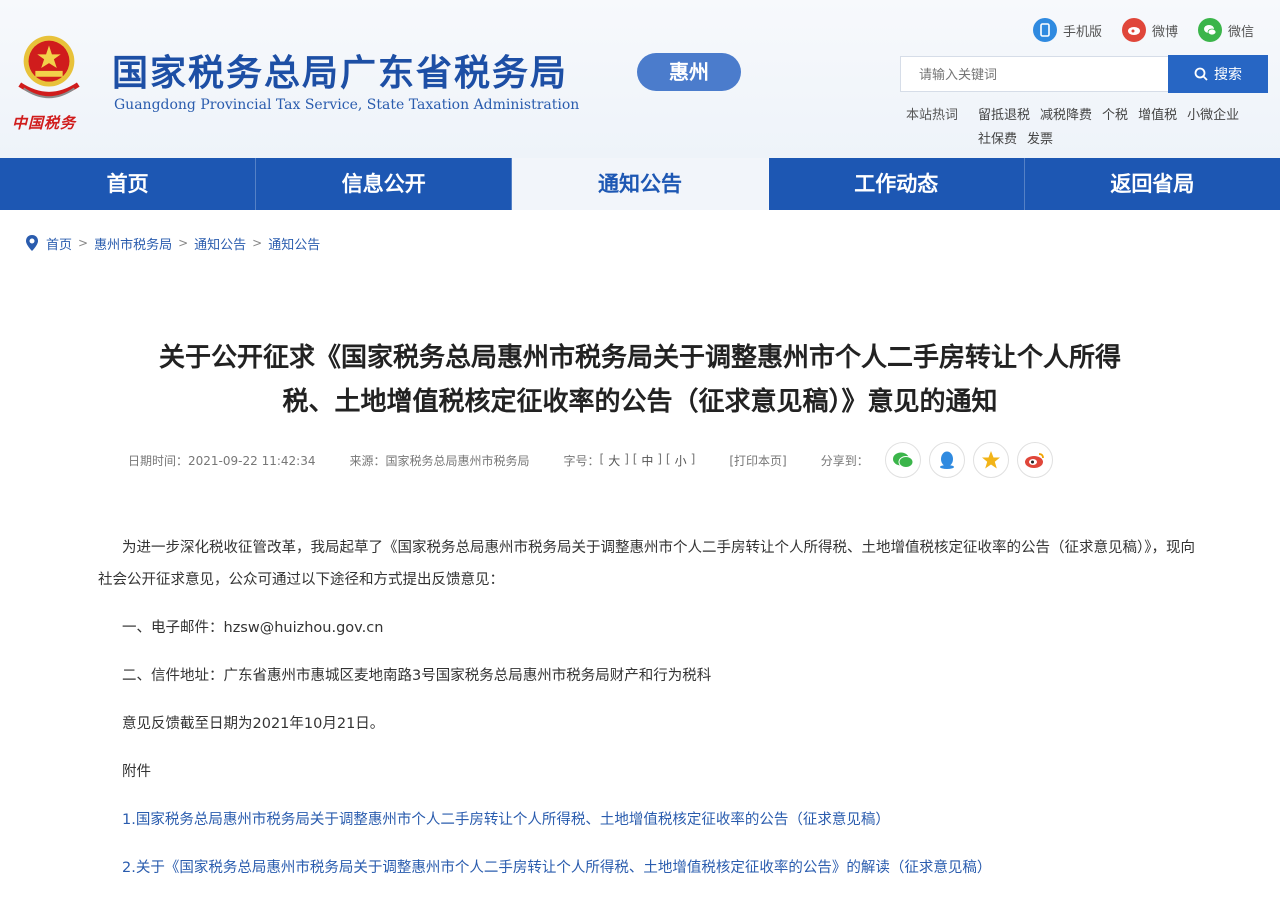  What do you see at coordinates (59, 243) in the screenshot?
I see `breadcrumb-home: 首页` at bounding box center [59, 243].